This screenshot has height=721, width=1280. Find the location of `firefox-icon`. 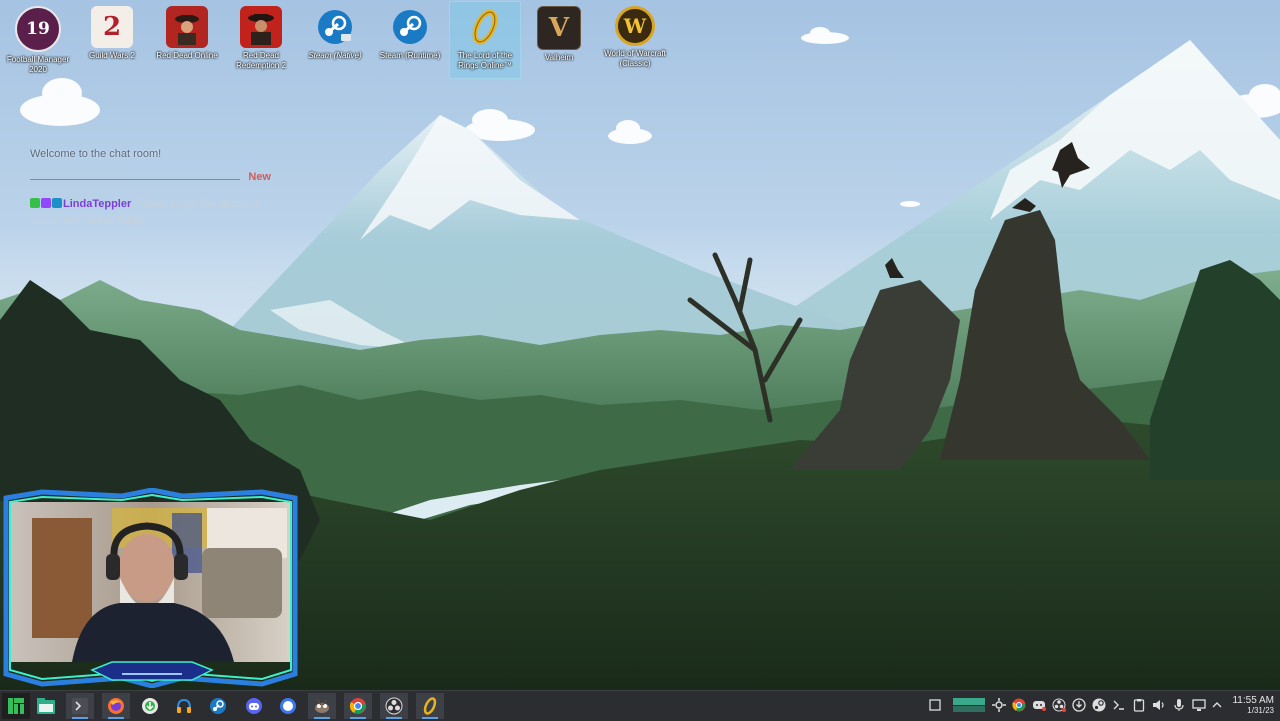

firefox-icon is located at coordinates (116, 706).